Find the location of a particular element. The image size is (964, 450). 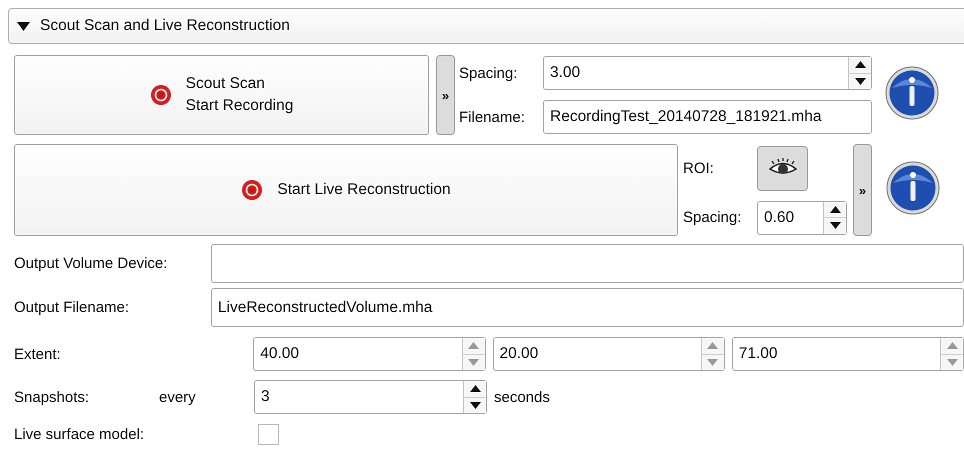

every-label: every is located at coordinates (178, 397).